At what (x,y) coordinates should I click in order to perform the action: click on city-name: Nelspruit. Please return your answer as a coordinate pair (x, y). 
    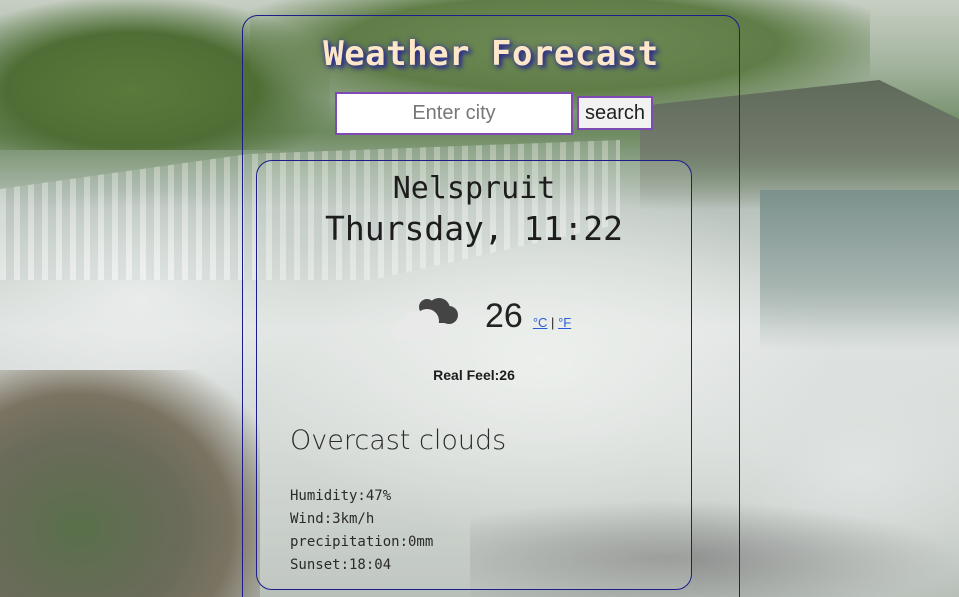
    Looking at the image, I should click on (474, 188).